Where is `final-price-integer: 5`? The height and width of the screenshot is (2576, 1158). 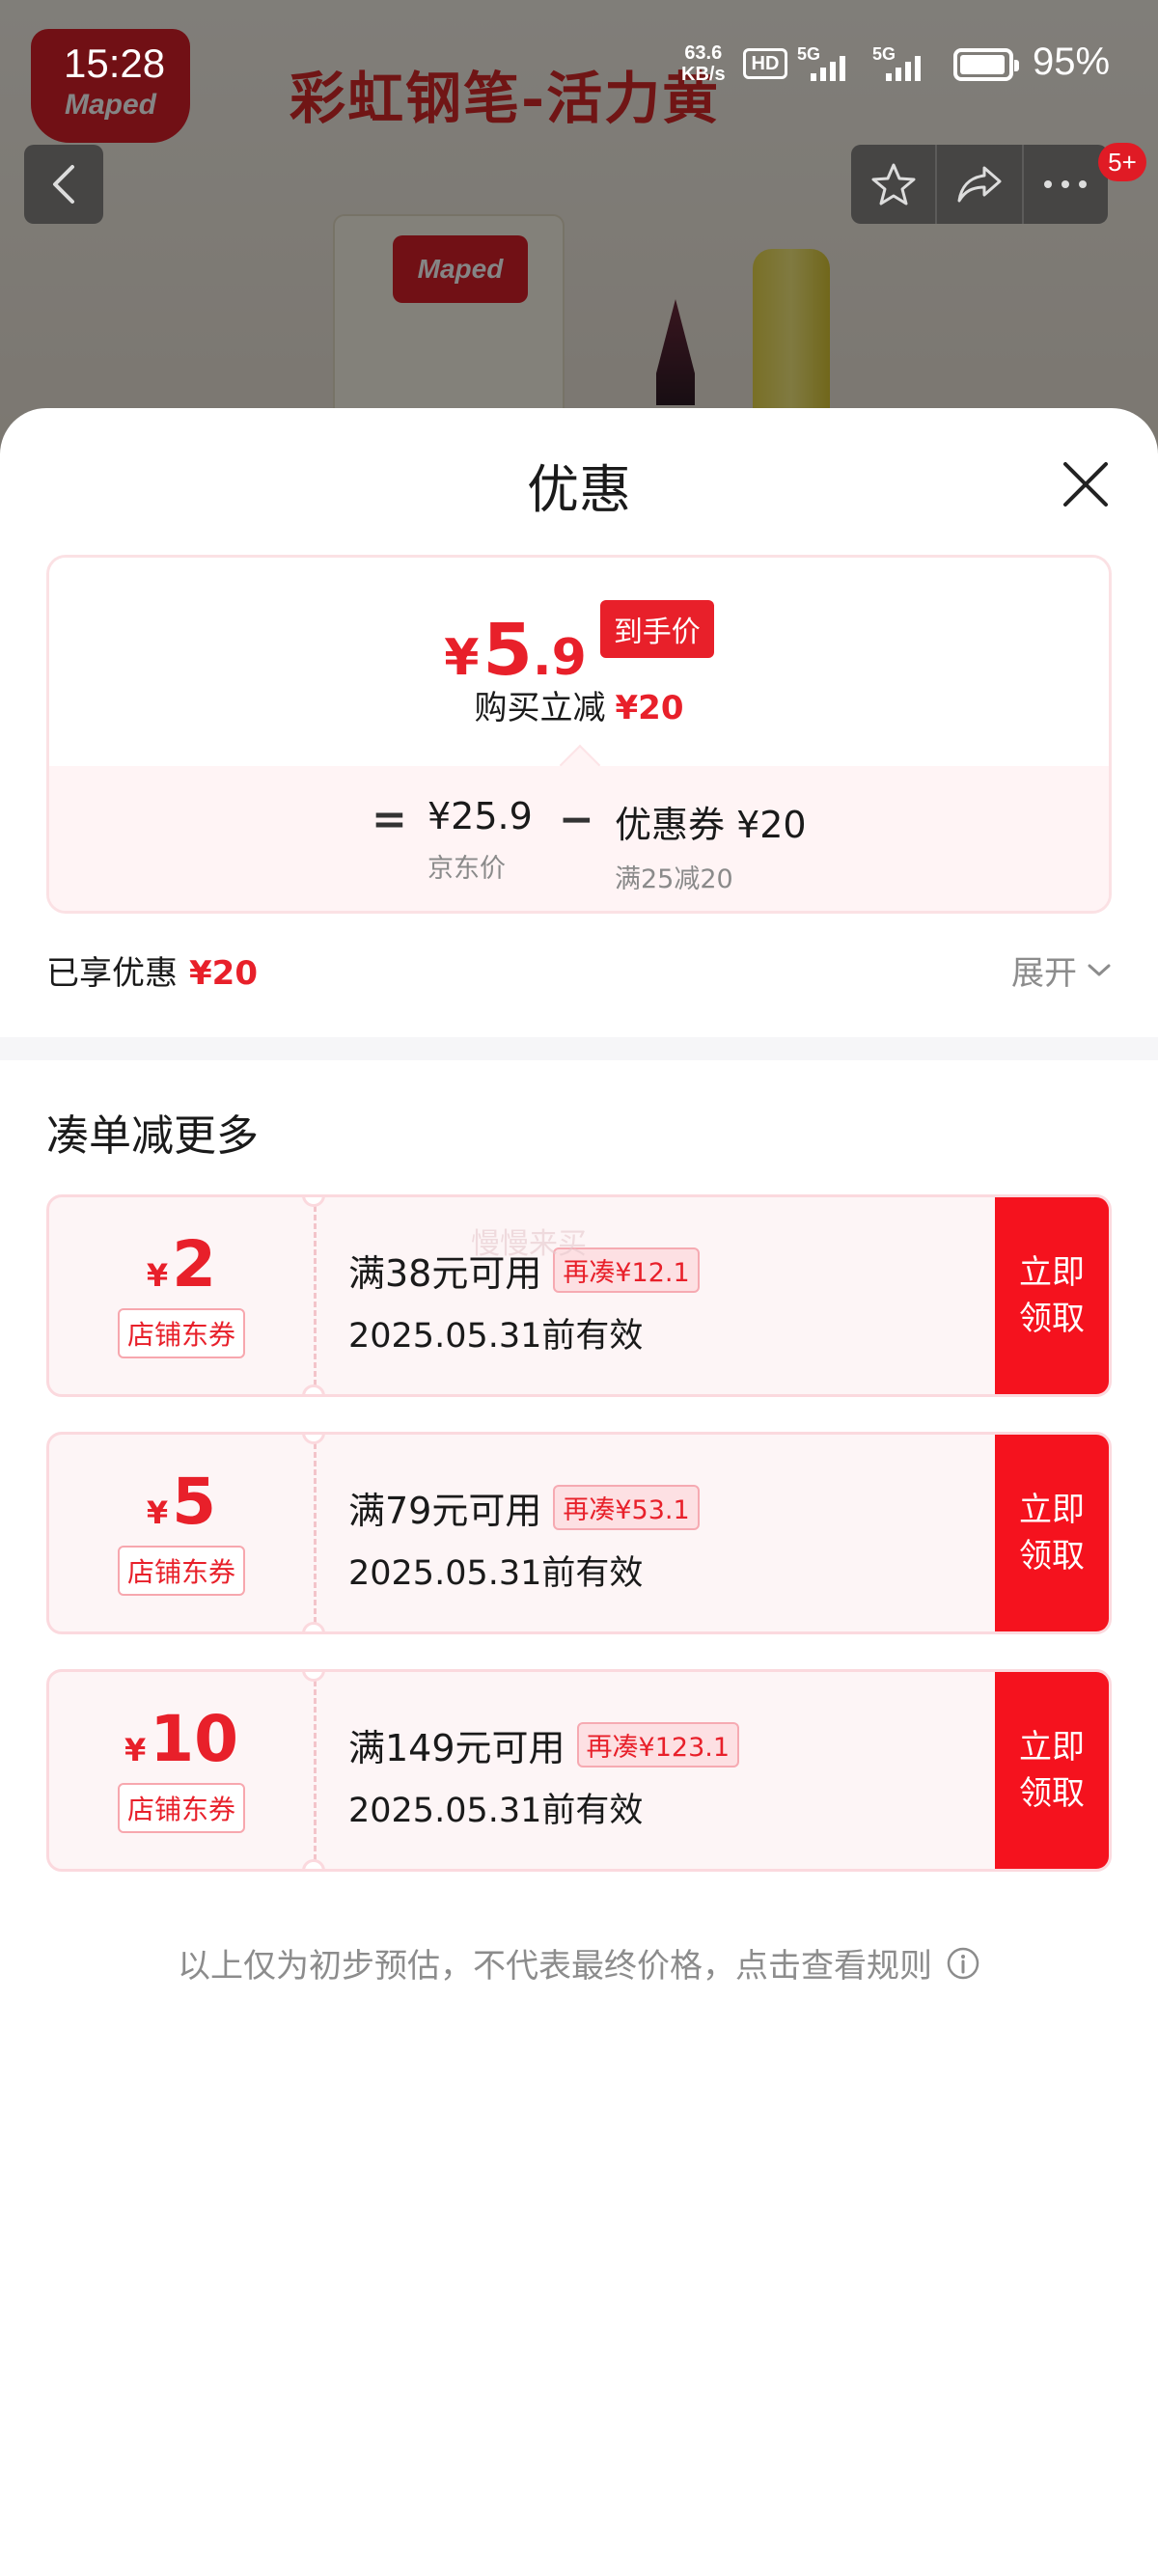
final-price-integer: 5 is located at coordinates (507, 651).